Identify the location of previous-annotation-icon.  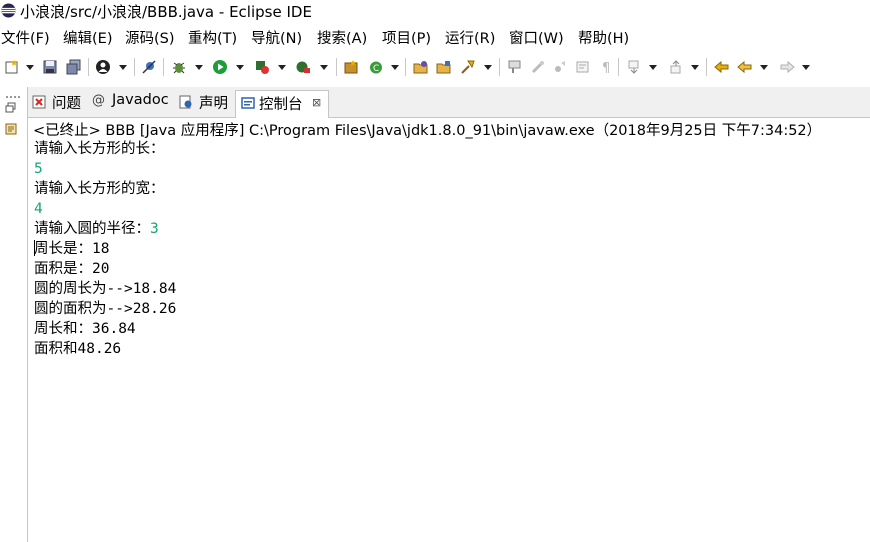
(676, 67).